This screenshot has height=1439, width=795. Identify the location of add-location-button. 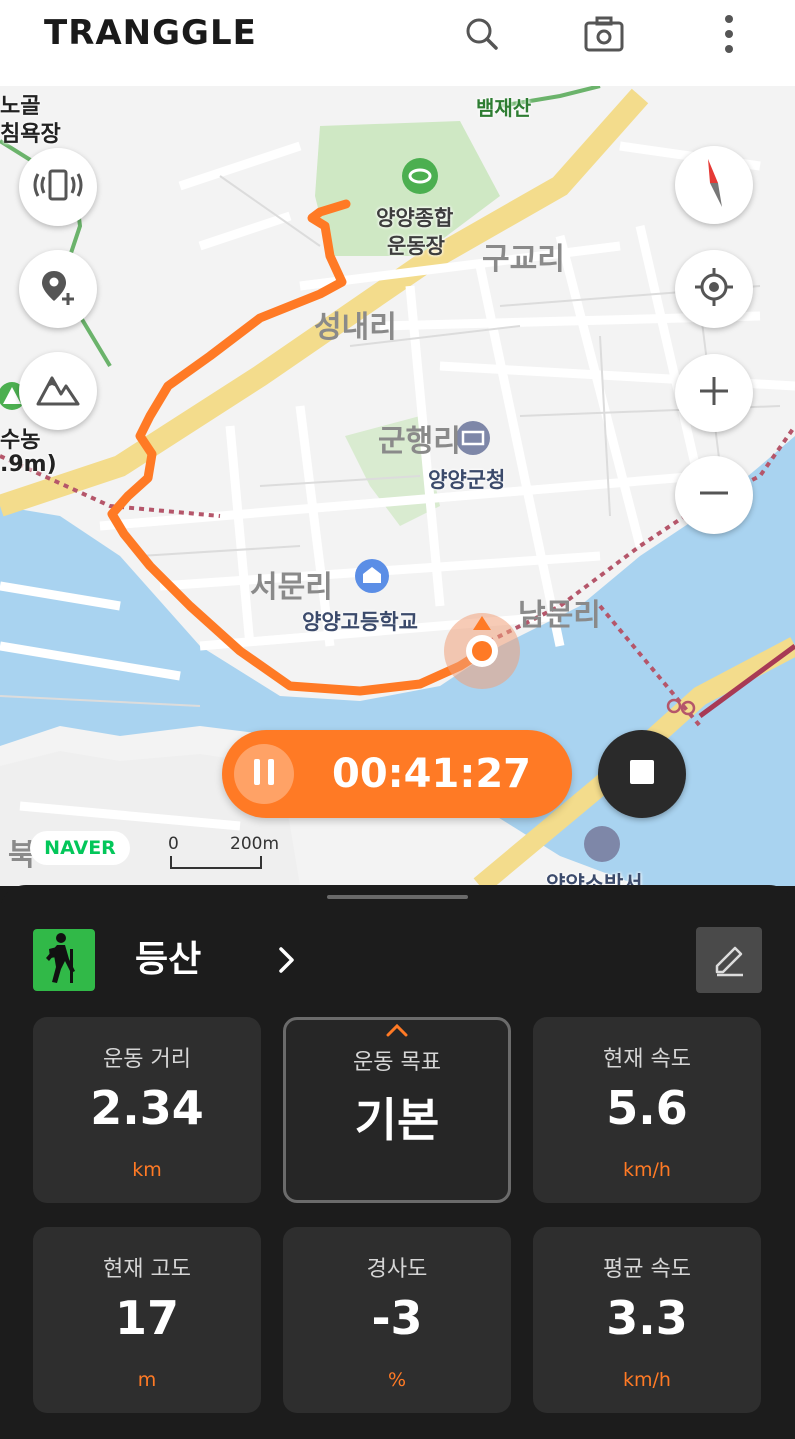
(58, 289).